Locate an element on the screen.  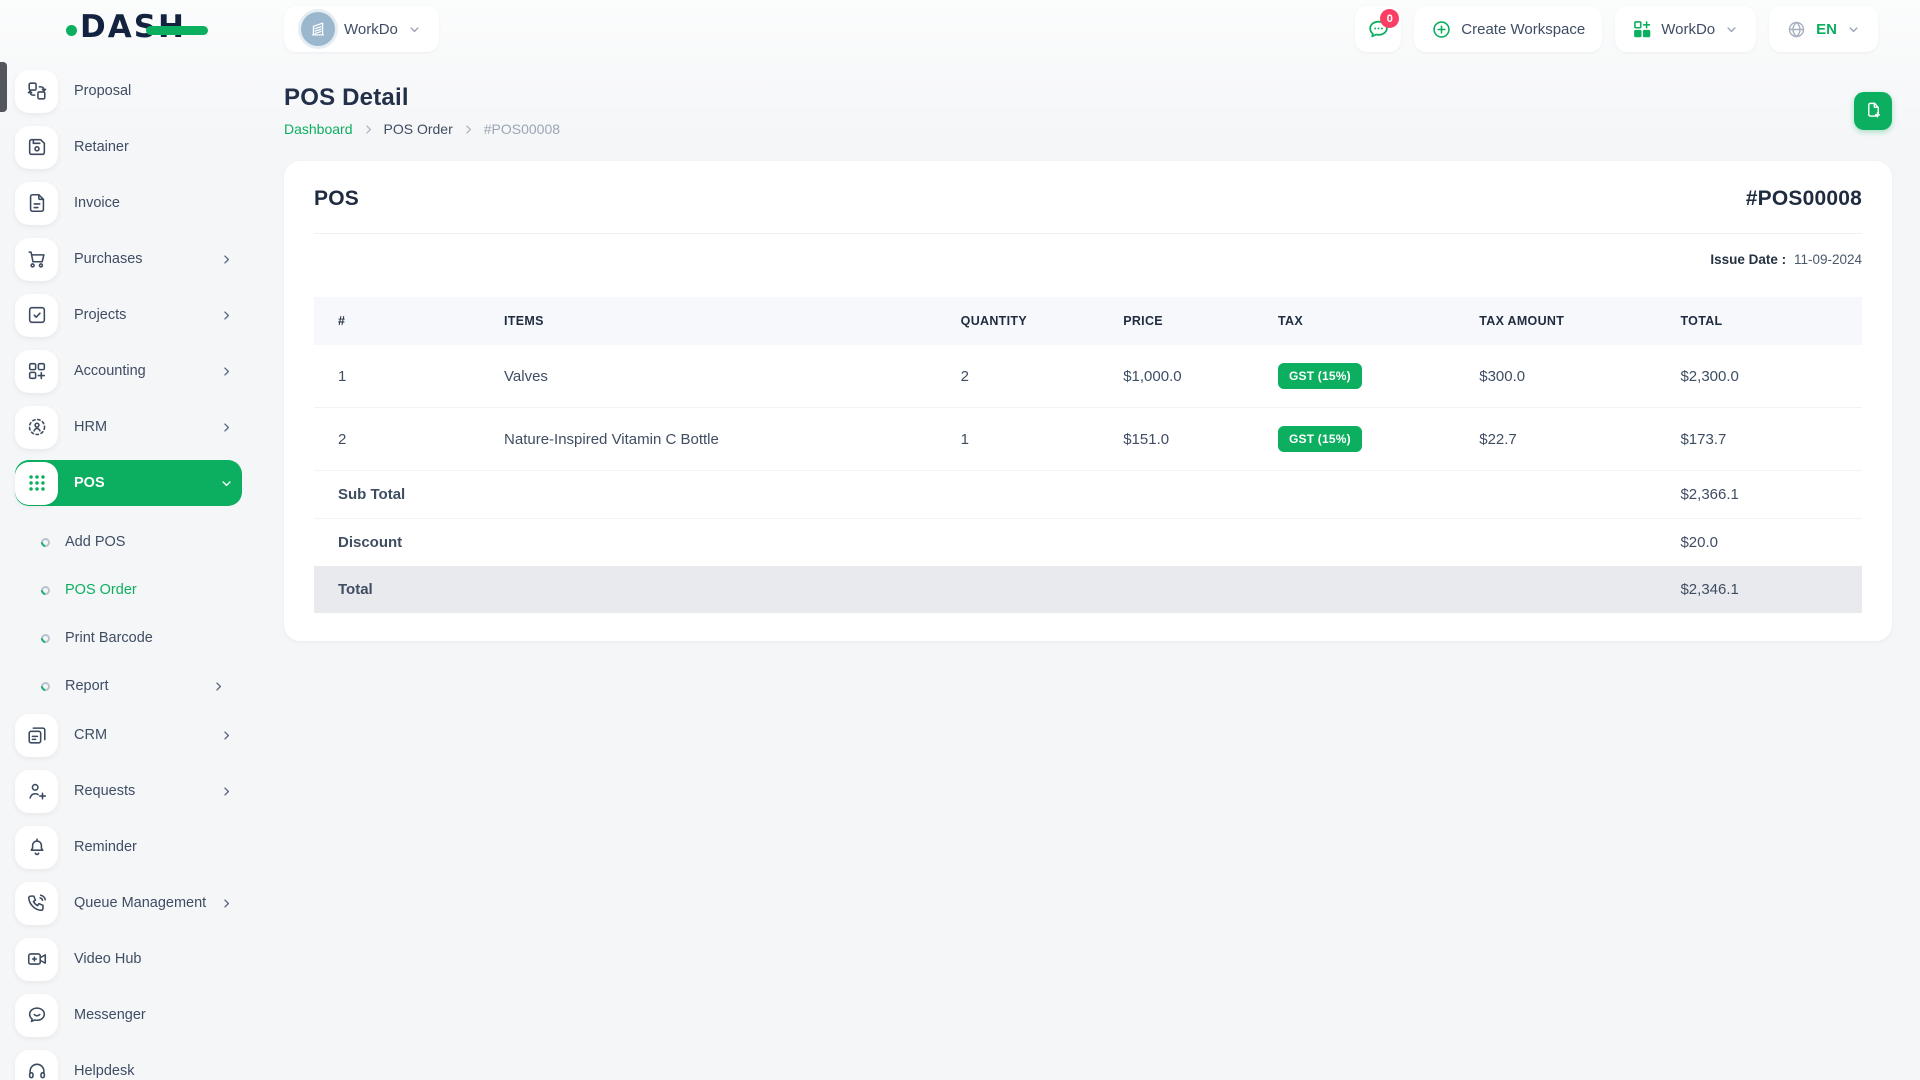
file-plus-icon is located at coordinates (1873, 110).